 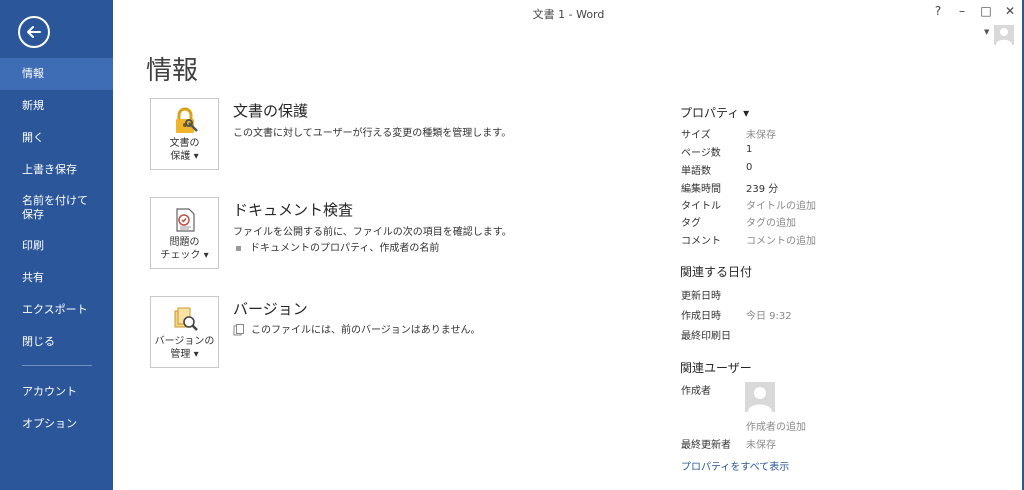 I want to click on nav-print: 印刷, so click(x=56, y=246).